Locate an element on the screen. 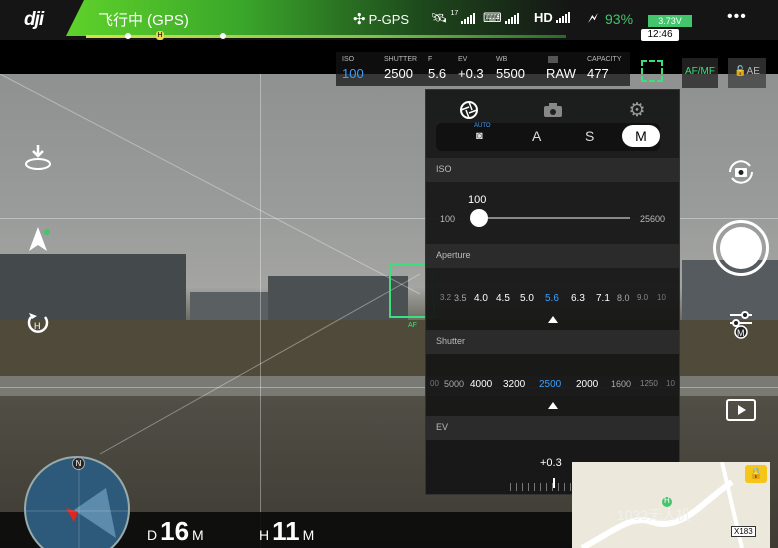 The height and width of the screenshot is (548, 778). mode-m-selected: M is located at coordinates (641, 136).